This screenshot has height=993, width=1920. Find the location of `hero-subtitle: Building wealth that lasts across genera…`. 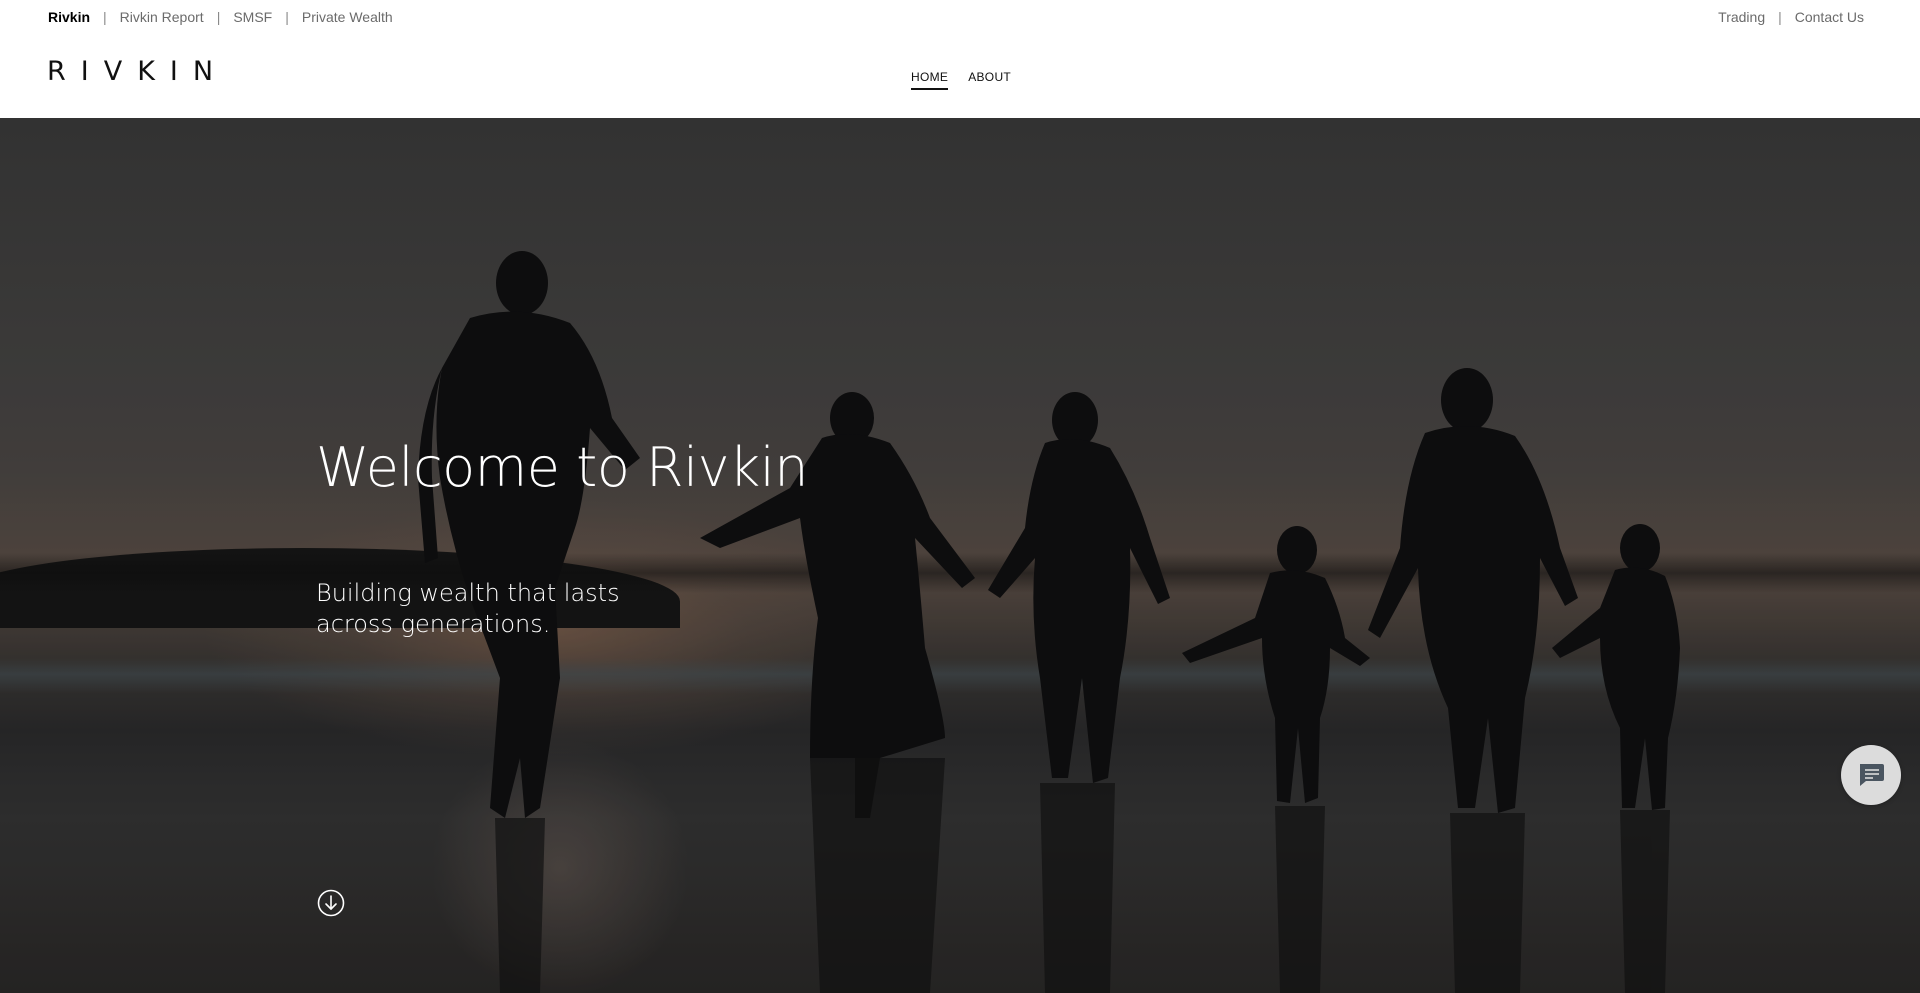

hero-subtitle: Building wealth that lasts across genera… is located at coordinates (468, 608).